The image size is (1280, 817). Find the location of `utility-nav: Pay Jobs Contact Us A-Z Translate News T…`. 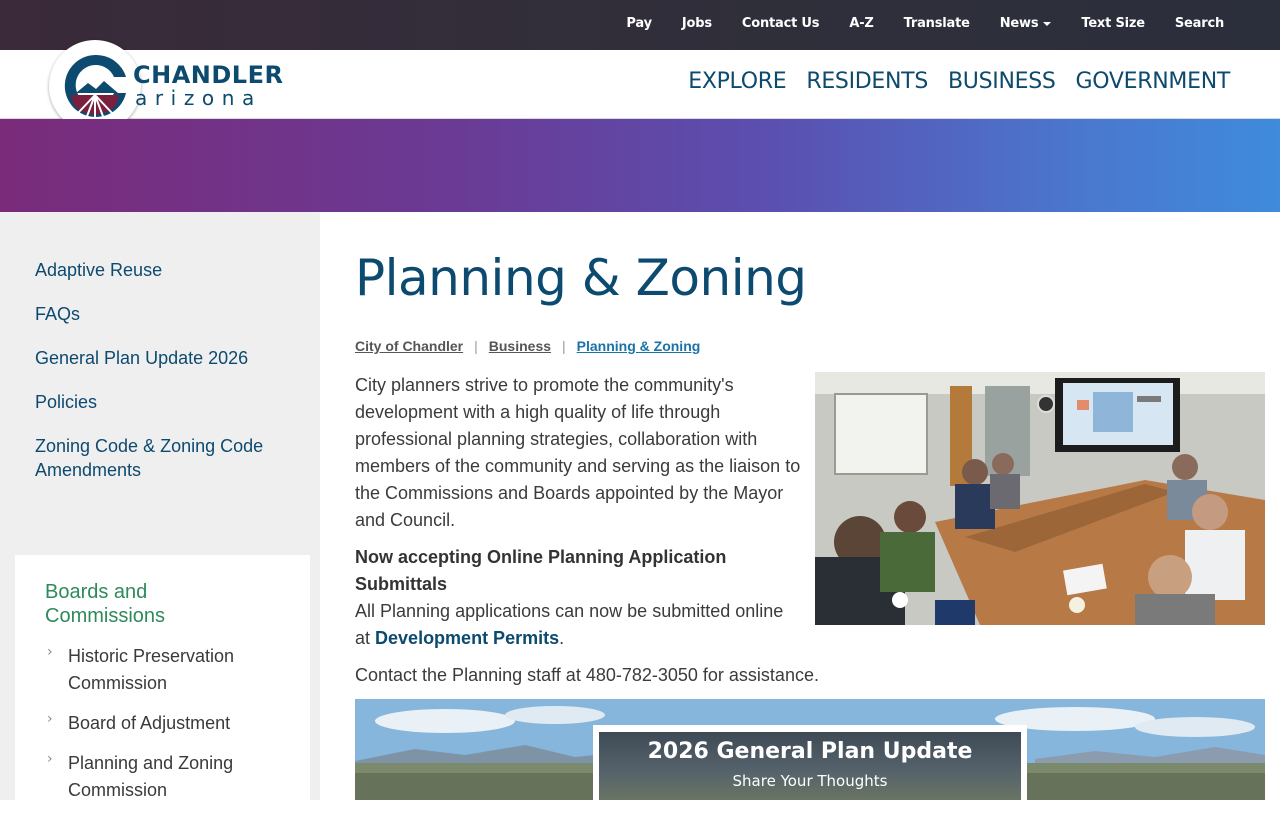

utility-nav: Pay Jobs Contact Us A-Z Translate News T… is located at coordinates (925, 23).